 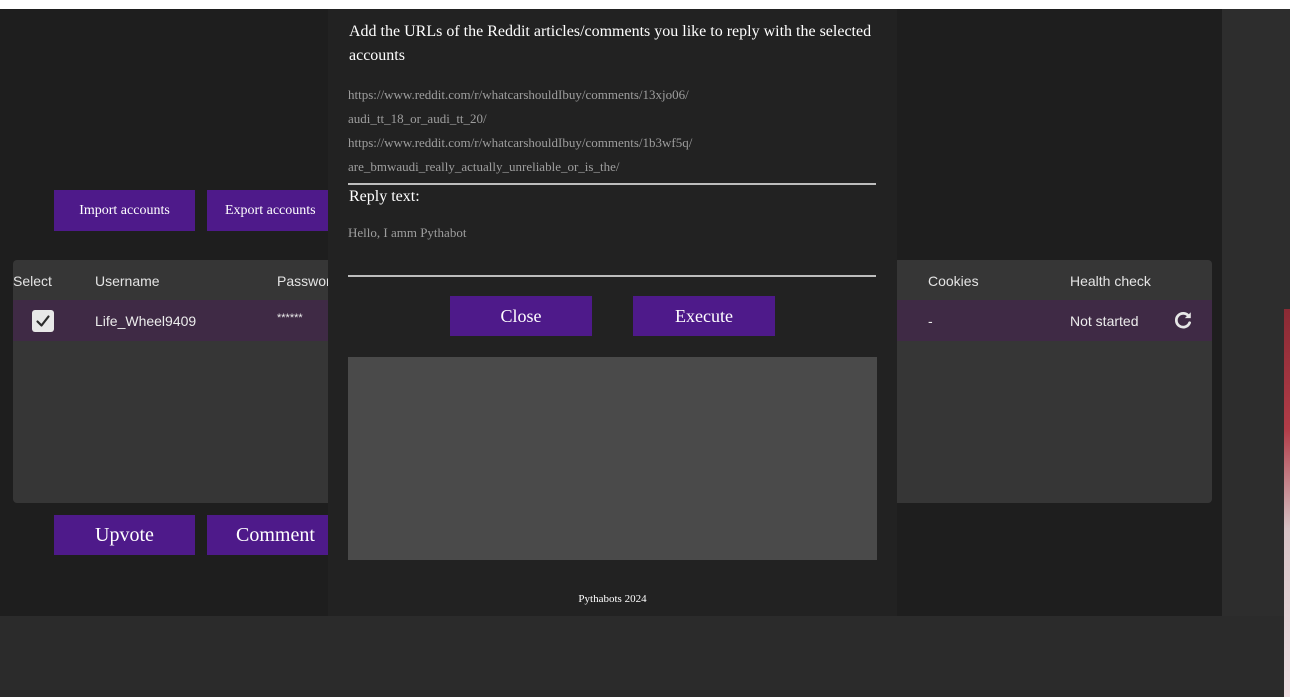 What do you see at coordinates (124, 535) in the screenshot?
I see `upvote-button: Upvote` at bounding box center [124, 535].